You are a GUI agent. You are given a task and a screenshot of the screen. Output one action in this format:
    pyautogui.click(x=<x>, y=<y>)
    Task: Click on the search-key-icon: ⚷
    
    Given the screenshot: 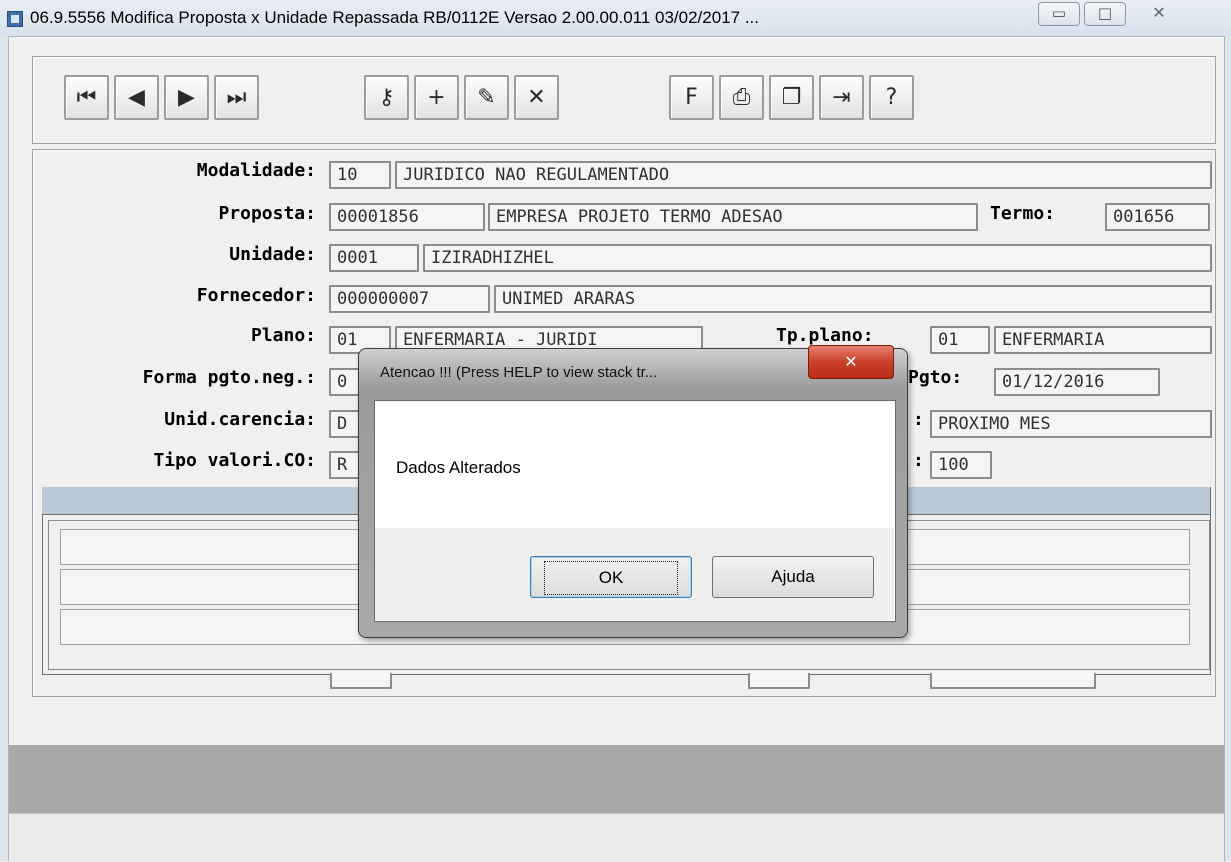 What is the action you would take?
    pyautogui.click(x=386, y=97)
    